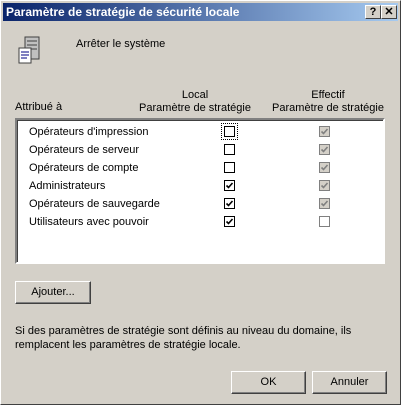 This screenshot has width=401, height=405. I want to click on list-item: Opérateurs de sauvegarde, so click(200, 205).